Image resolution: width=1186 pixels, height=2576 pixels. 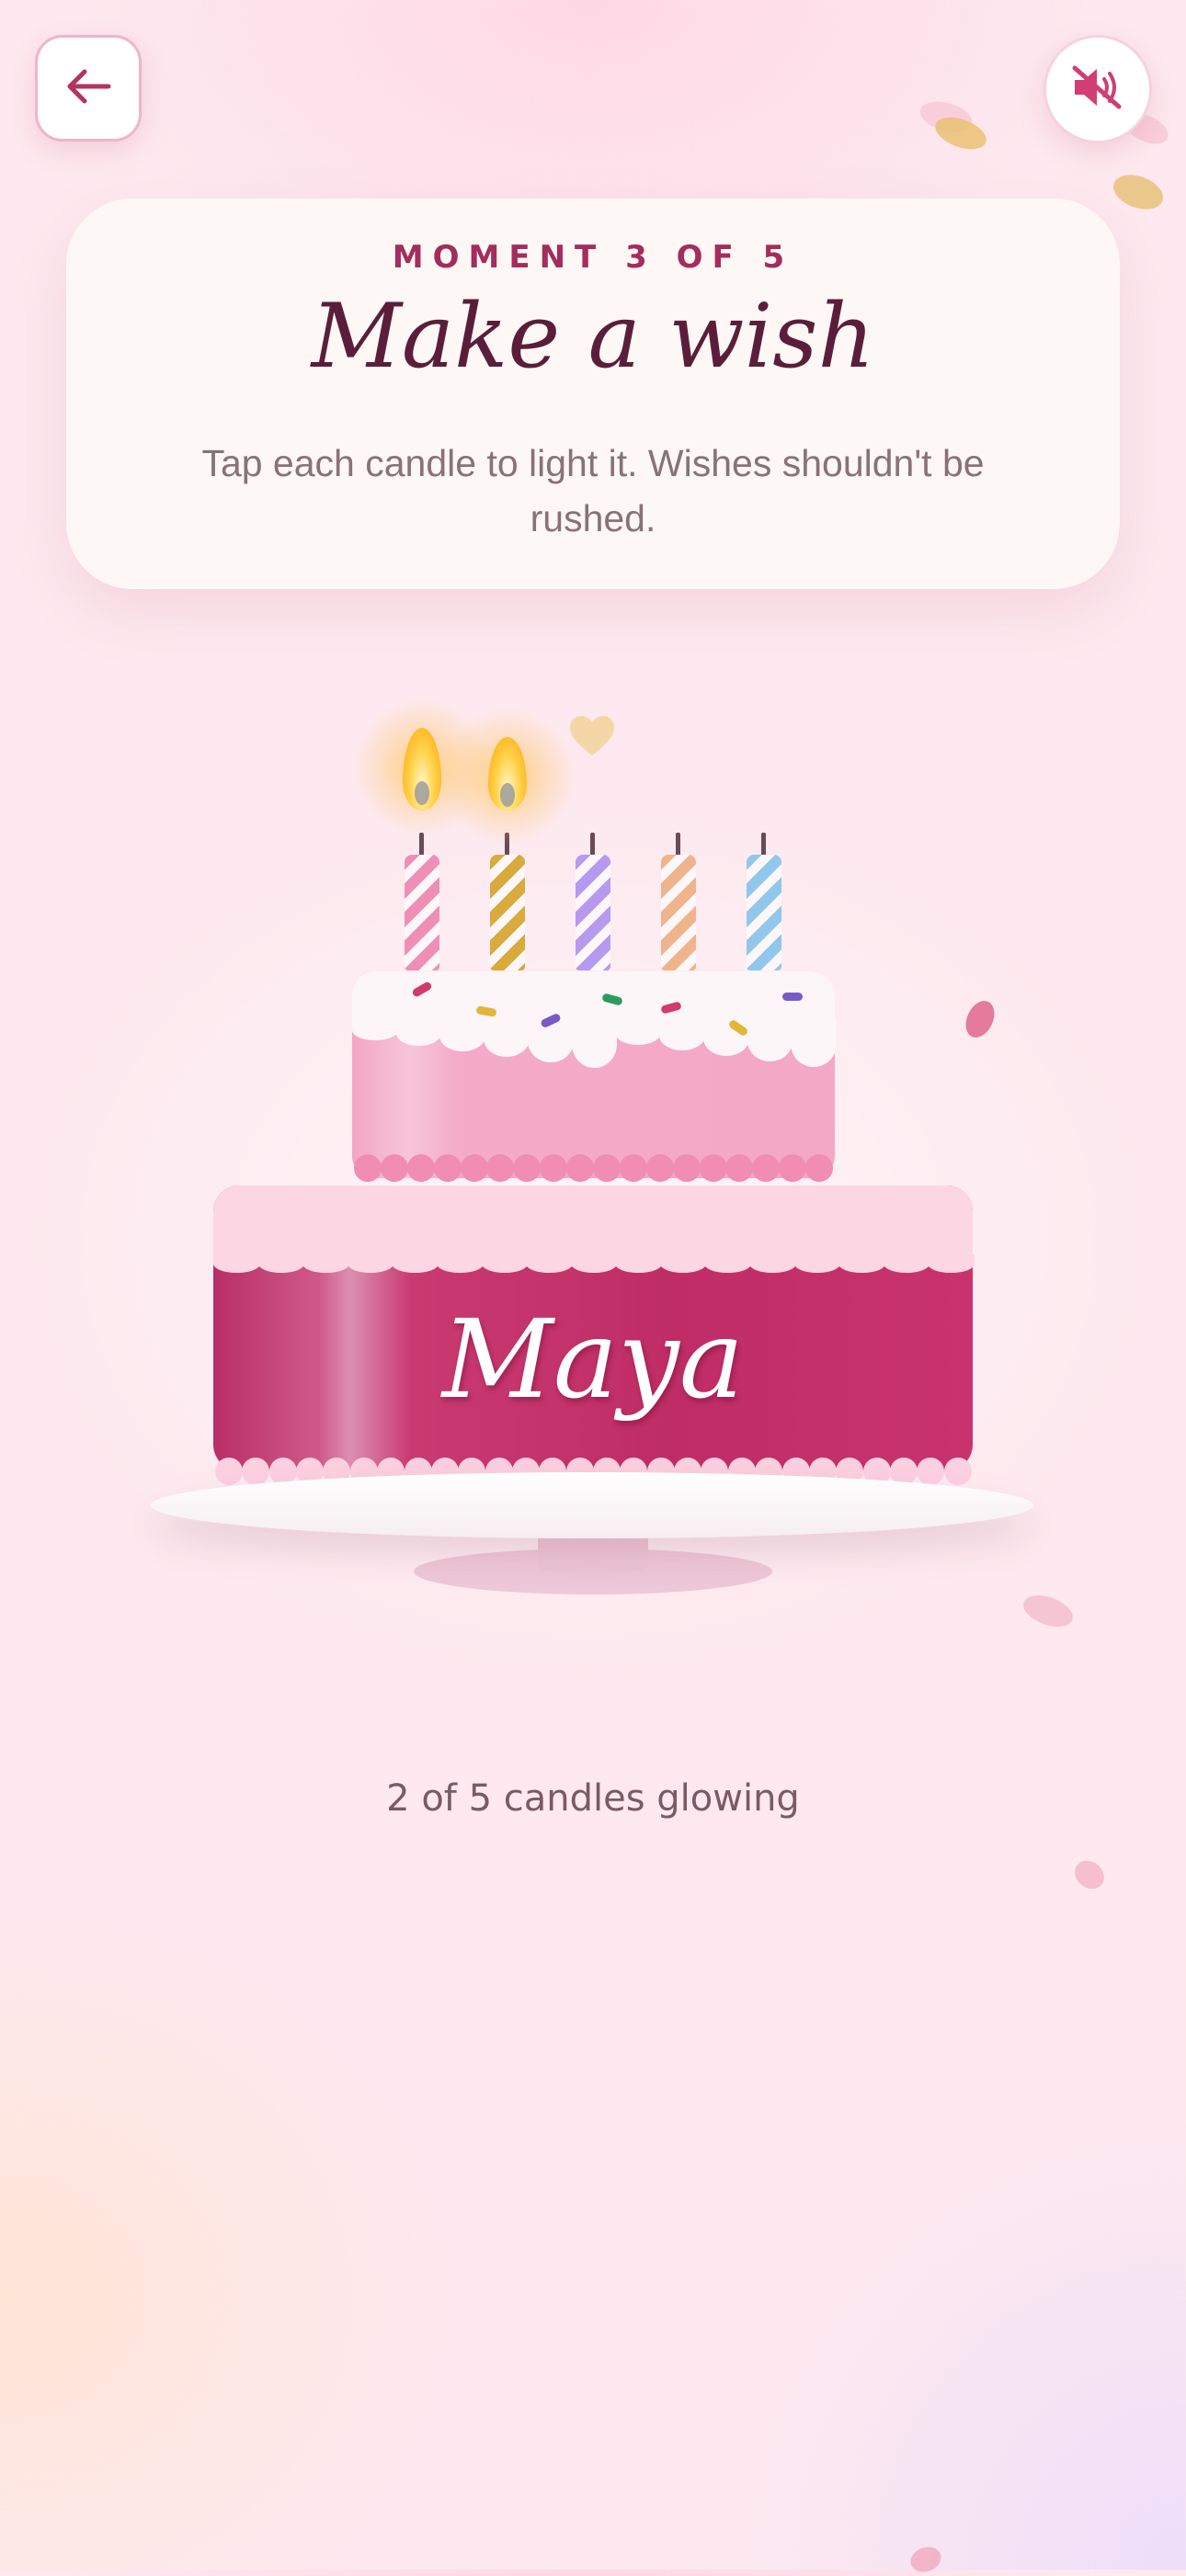 I want to click on cake-bottom-frosting, so click(x=593, y=1222).